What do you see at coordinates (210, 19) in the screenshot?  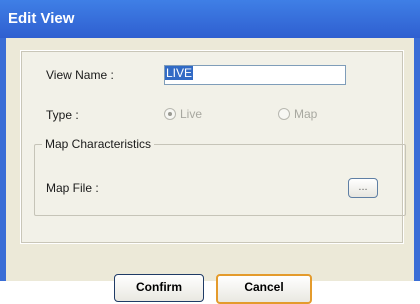 I see `title-bar: Edit View` at bounding box center [210, 19].